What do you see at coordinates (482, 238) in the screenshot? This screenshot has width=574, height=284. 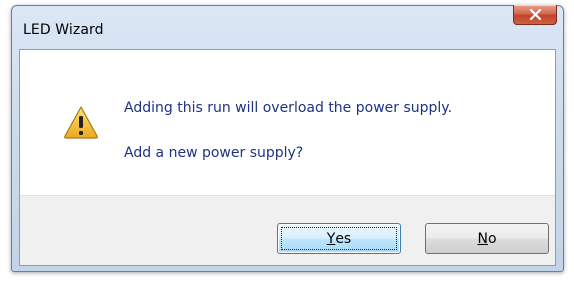 I see `no-button-mnemonic: N` at bounding box center [482, 238].